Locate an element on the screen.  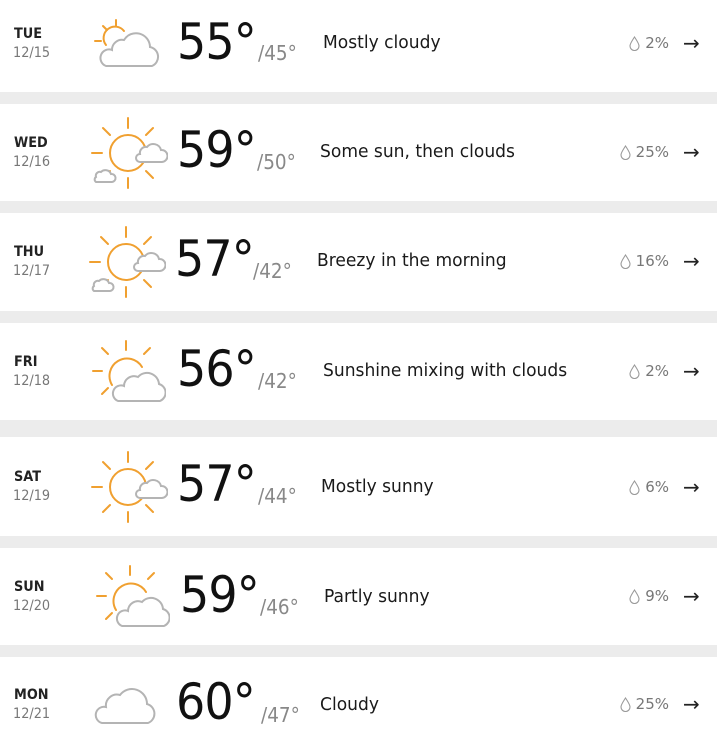
date-label: 12/17 is located at coordinates (32, 271).